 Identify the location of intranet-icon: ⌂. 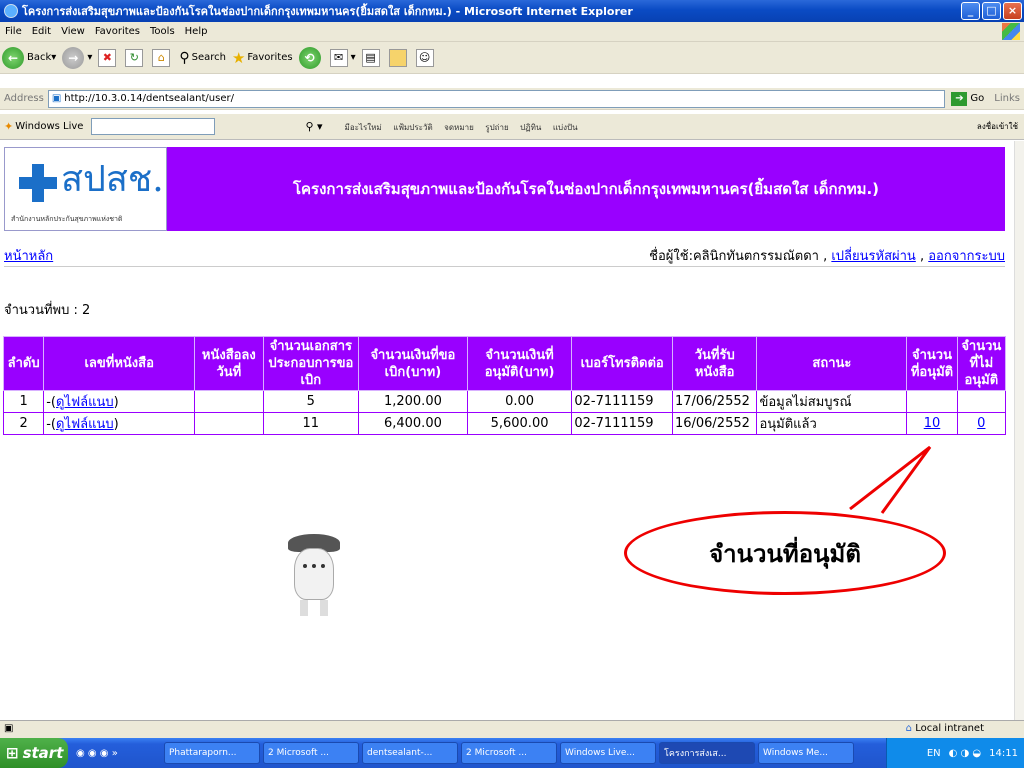
(909, 728).